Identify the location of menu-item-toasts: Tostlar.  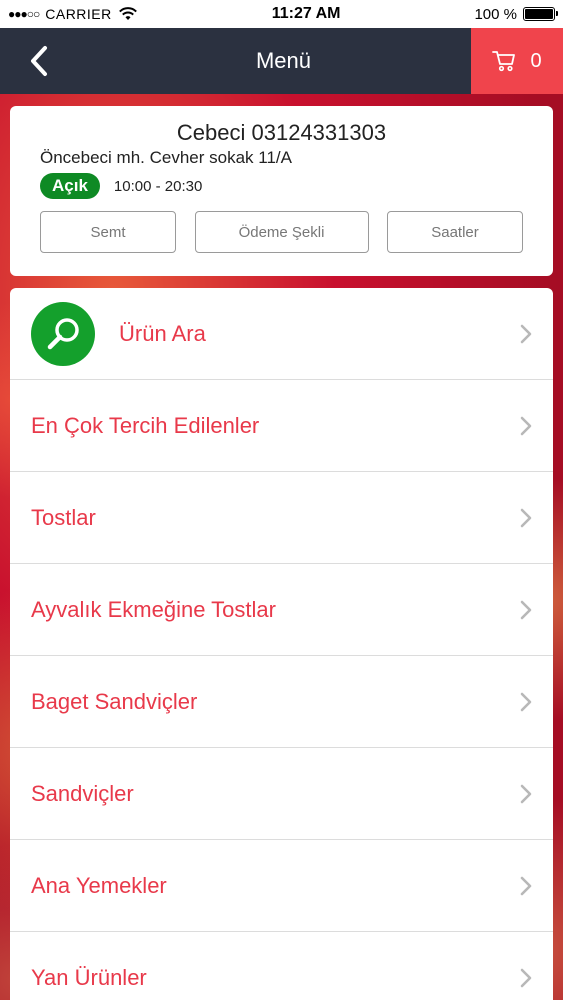
(281, 518).